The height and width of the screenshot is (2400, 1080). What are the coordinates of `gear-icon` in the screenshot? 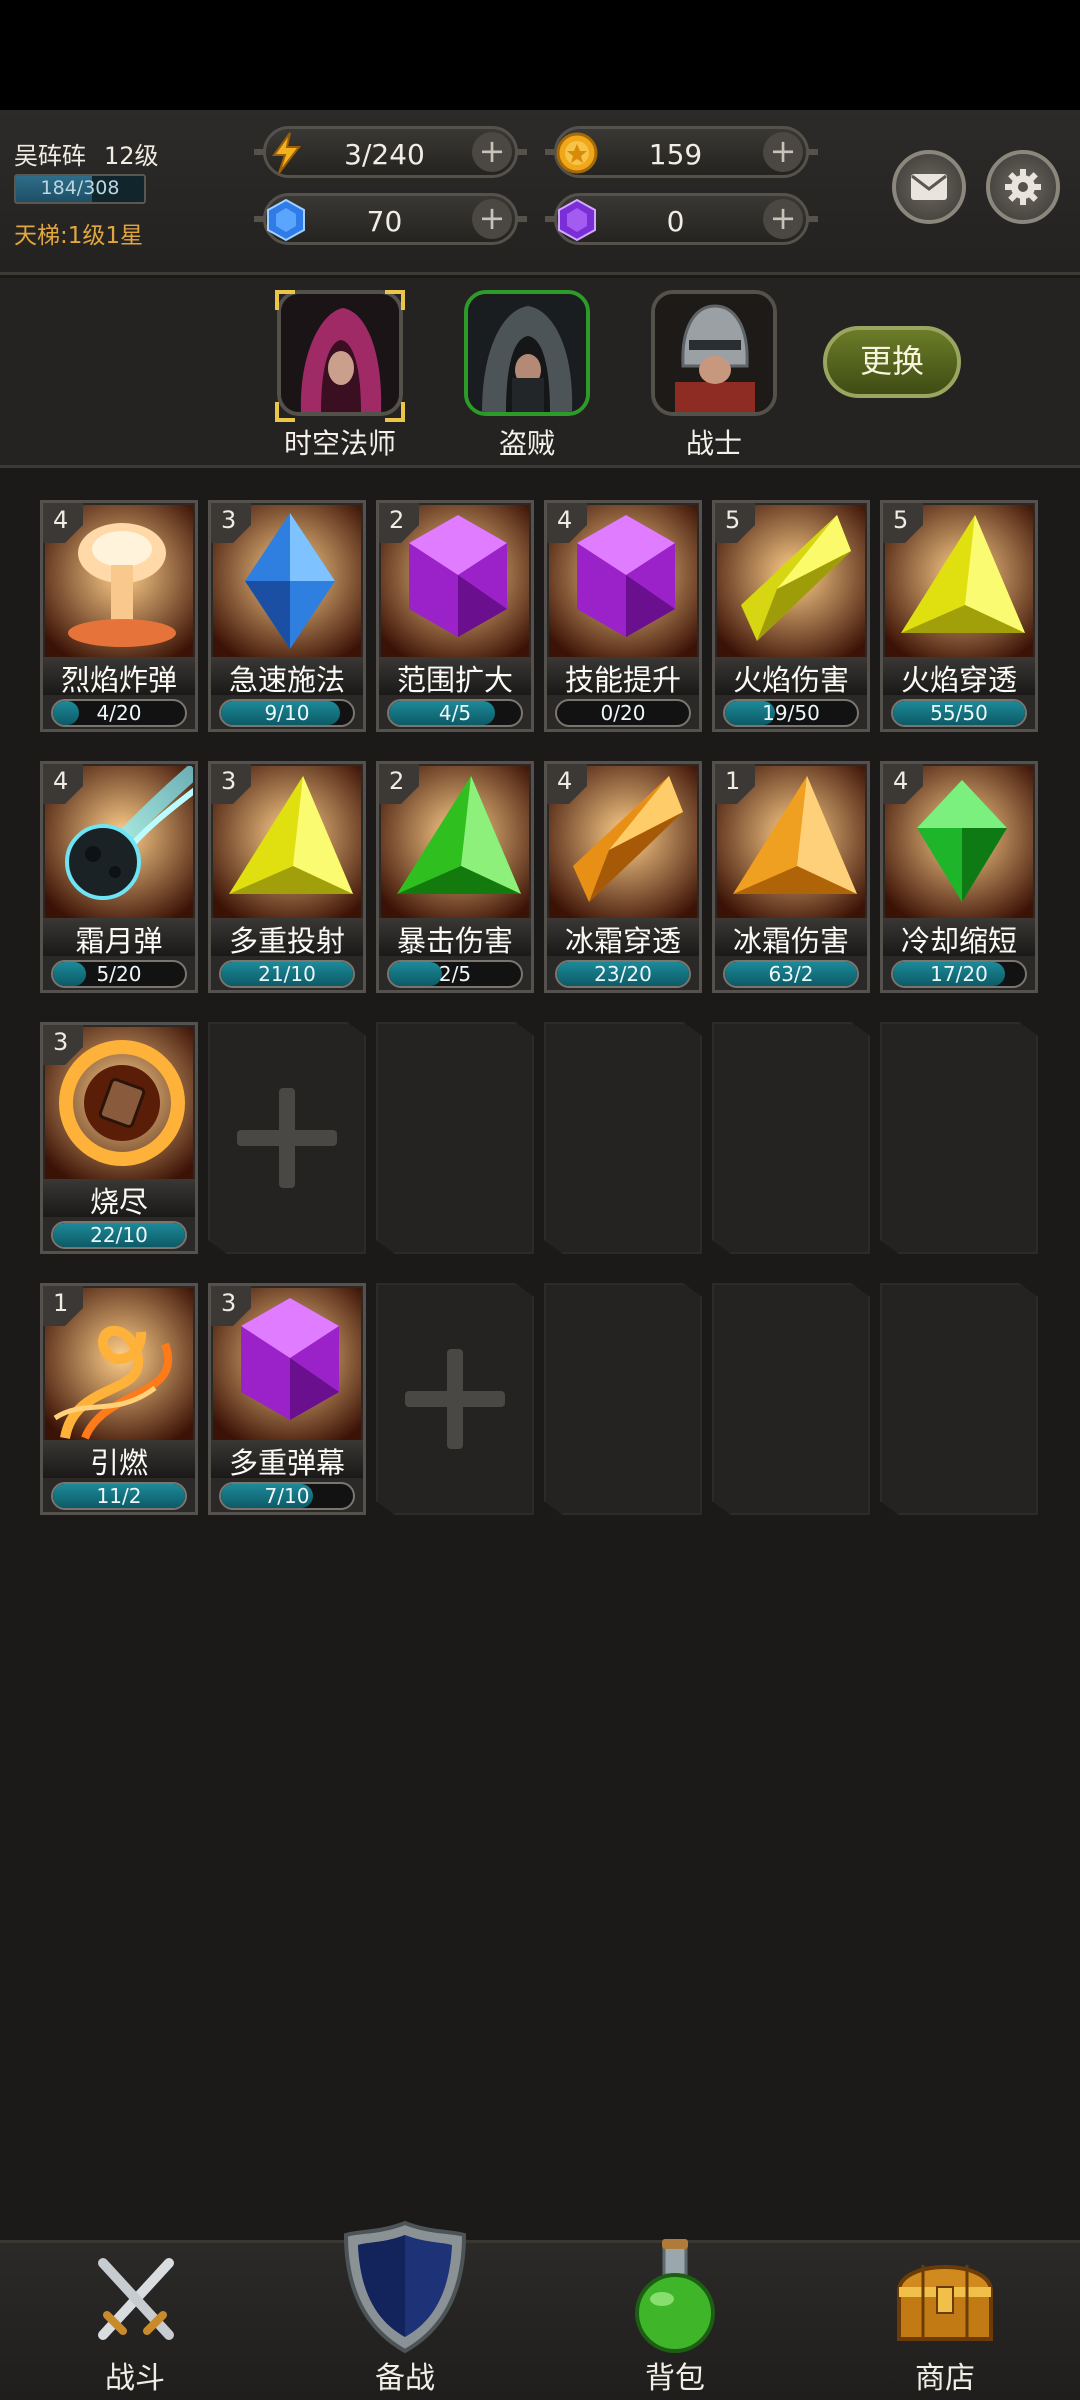 It's located at (1023, 187).